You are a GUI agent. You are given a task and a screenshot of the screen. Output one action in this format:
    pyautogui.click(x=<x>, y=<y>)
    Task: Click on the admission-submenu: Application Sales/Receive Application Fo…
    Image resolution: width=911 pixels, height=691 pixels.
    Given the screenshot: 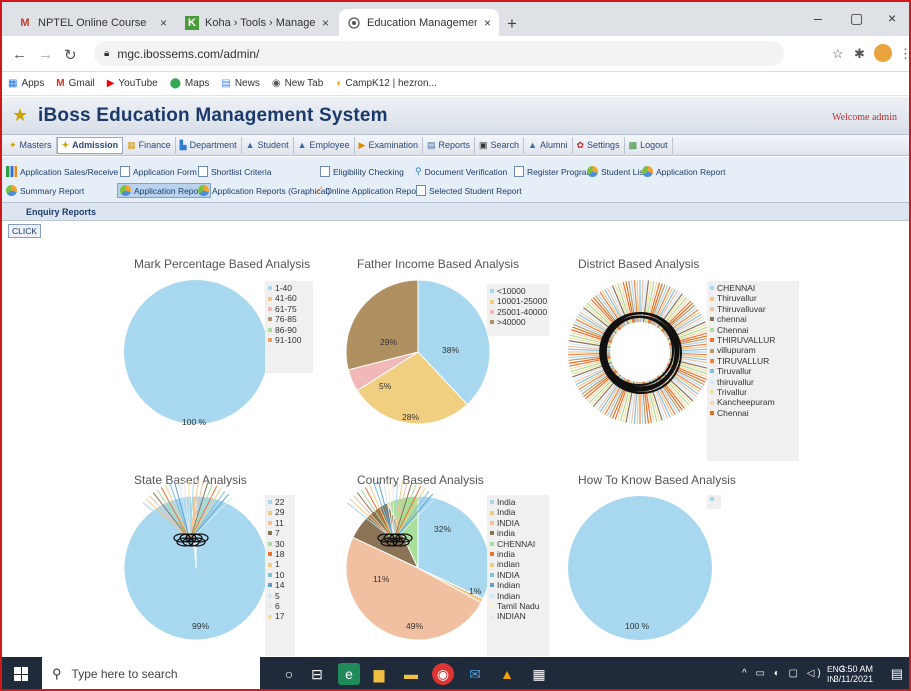 What is the action you would take?
    pyautogui.click(x=455, y=180)
    